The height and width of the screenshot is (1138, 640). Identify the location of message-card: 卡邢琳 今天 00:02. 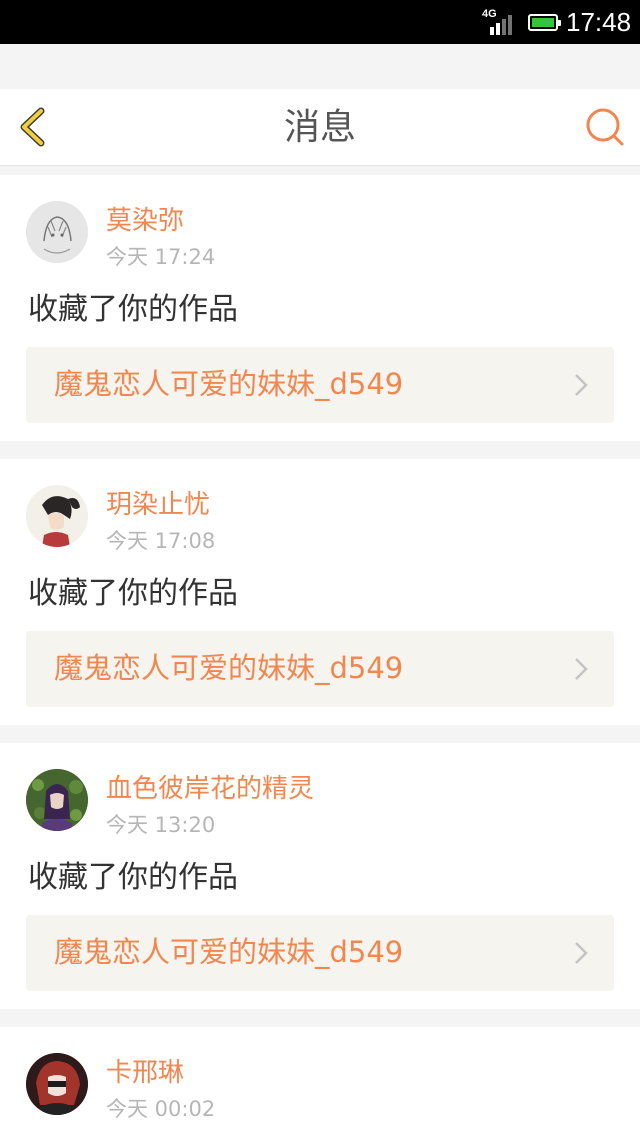
(320, 1082).